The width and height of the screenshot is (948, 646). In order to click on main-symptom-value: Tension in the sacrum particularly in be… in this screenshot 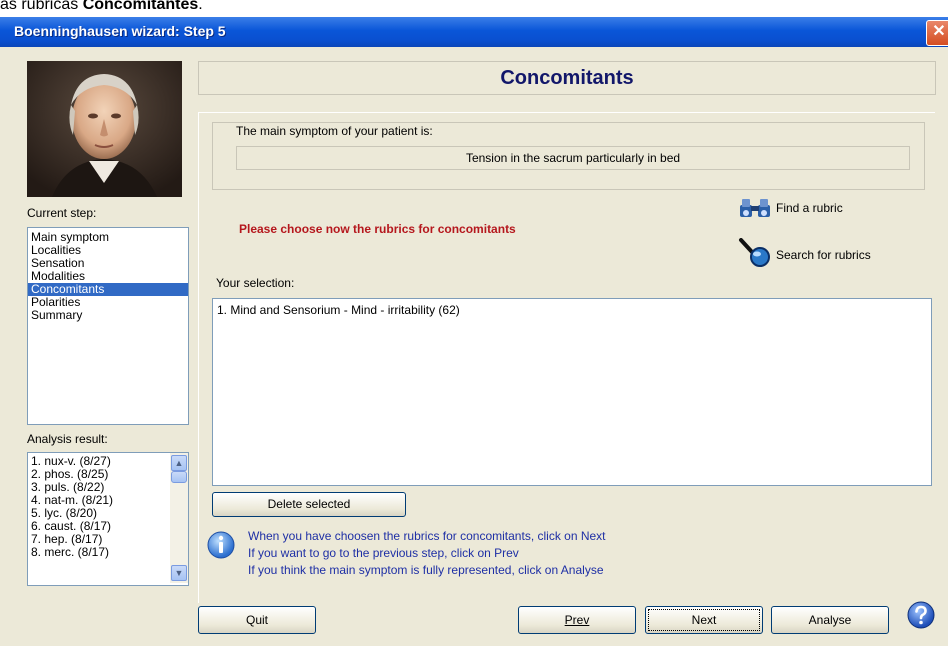, I will do `click(573, 158)`.